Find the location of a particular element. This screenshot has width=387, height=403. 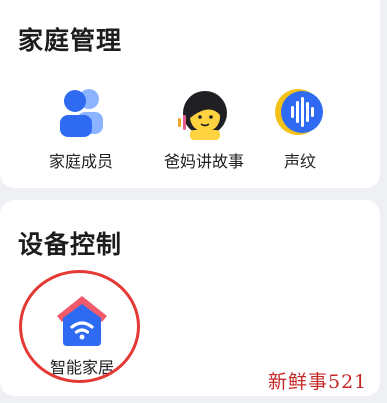

family-members-label: 家庭成员 is located at coordinates (80, 161).